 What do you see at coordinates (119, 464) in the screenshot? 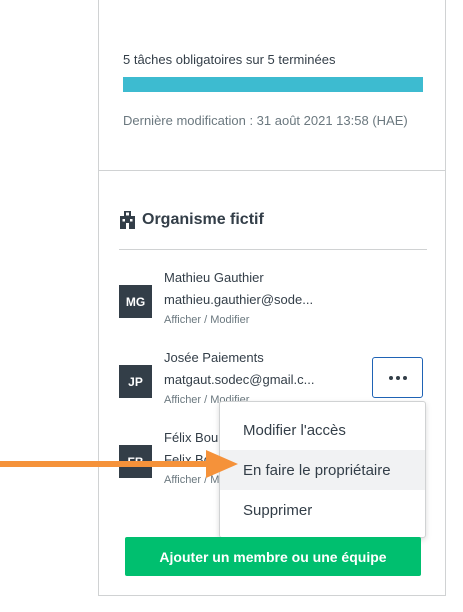
I see `annotation-arrow` at bounding box center [119, 464].